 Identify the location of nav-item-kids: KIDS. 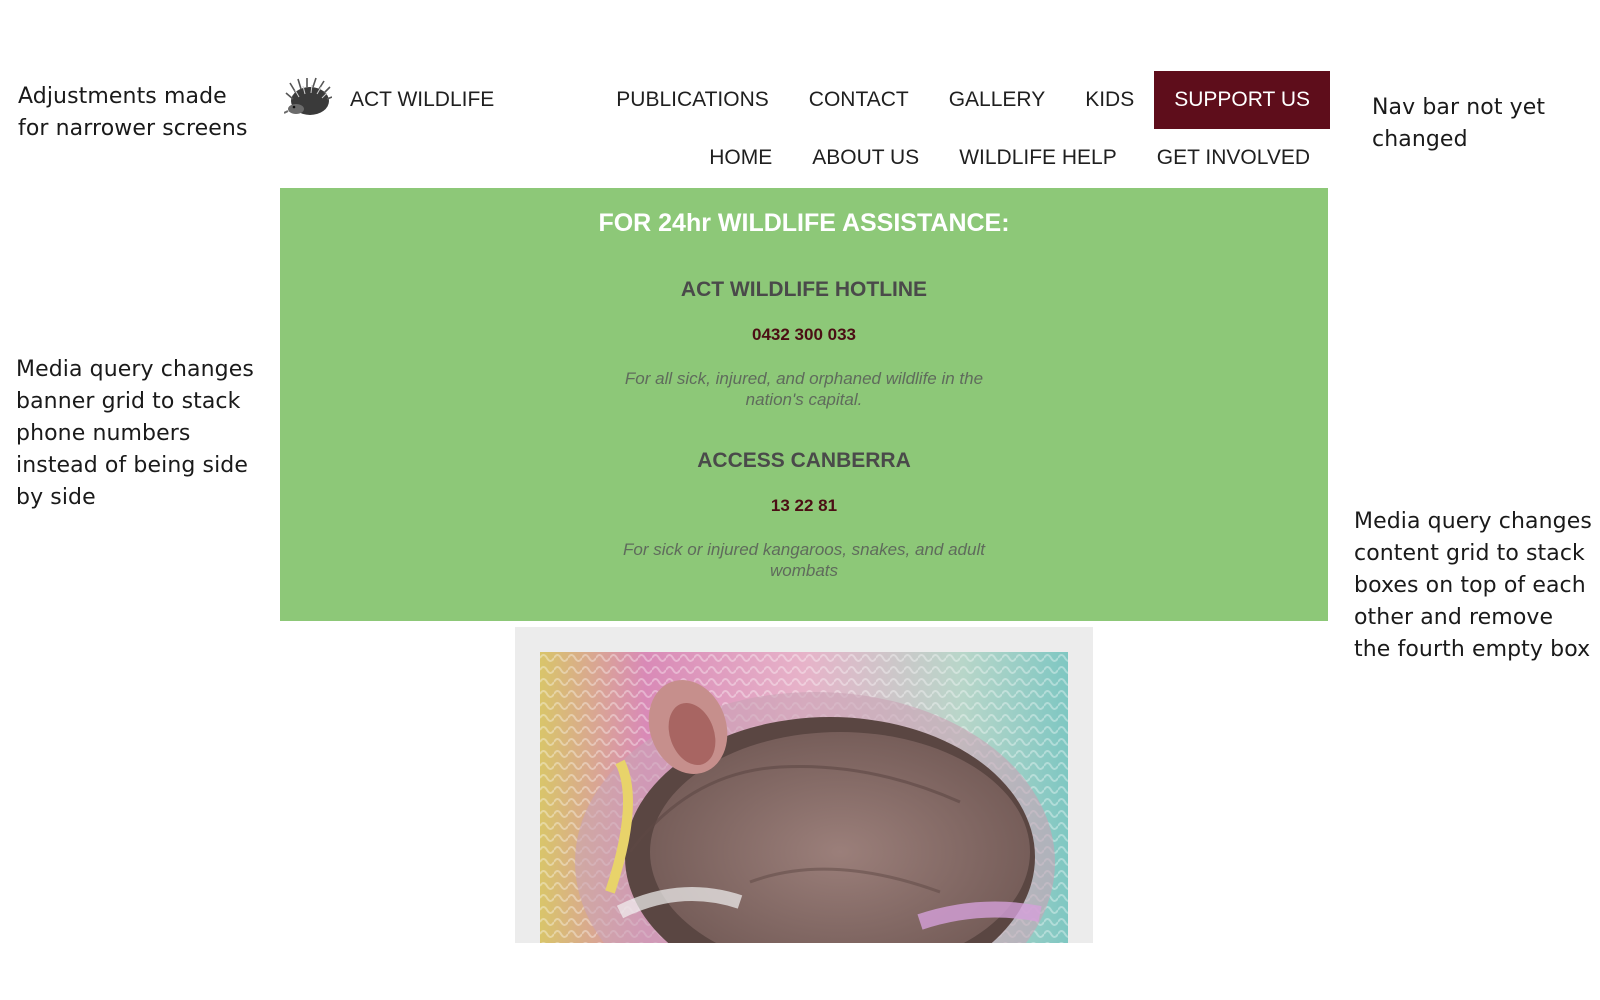
(1109, 100).